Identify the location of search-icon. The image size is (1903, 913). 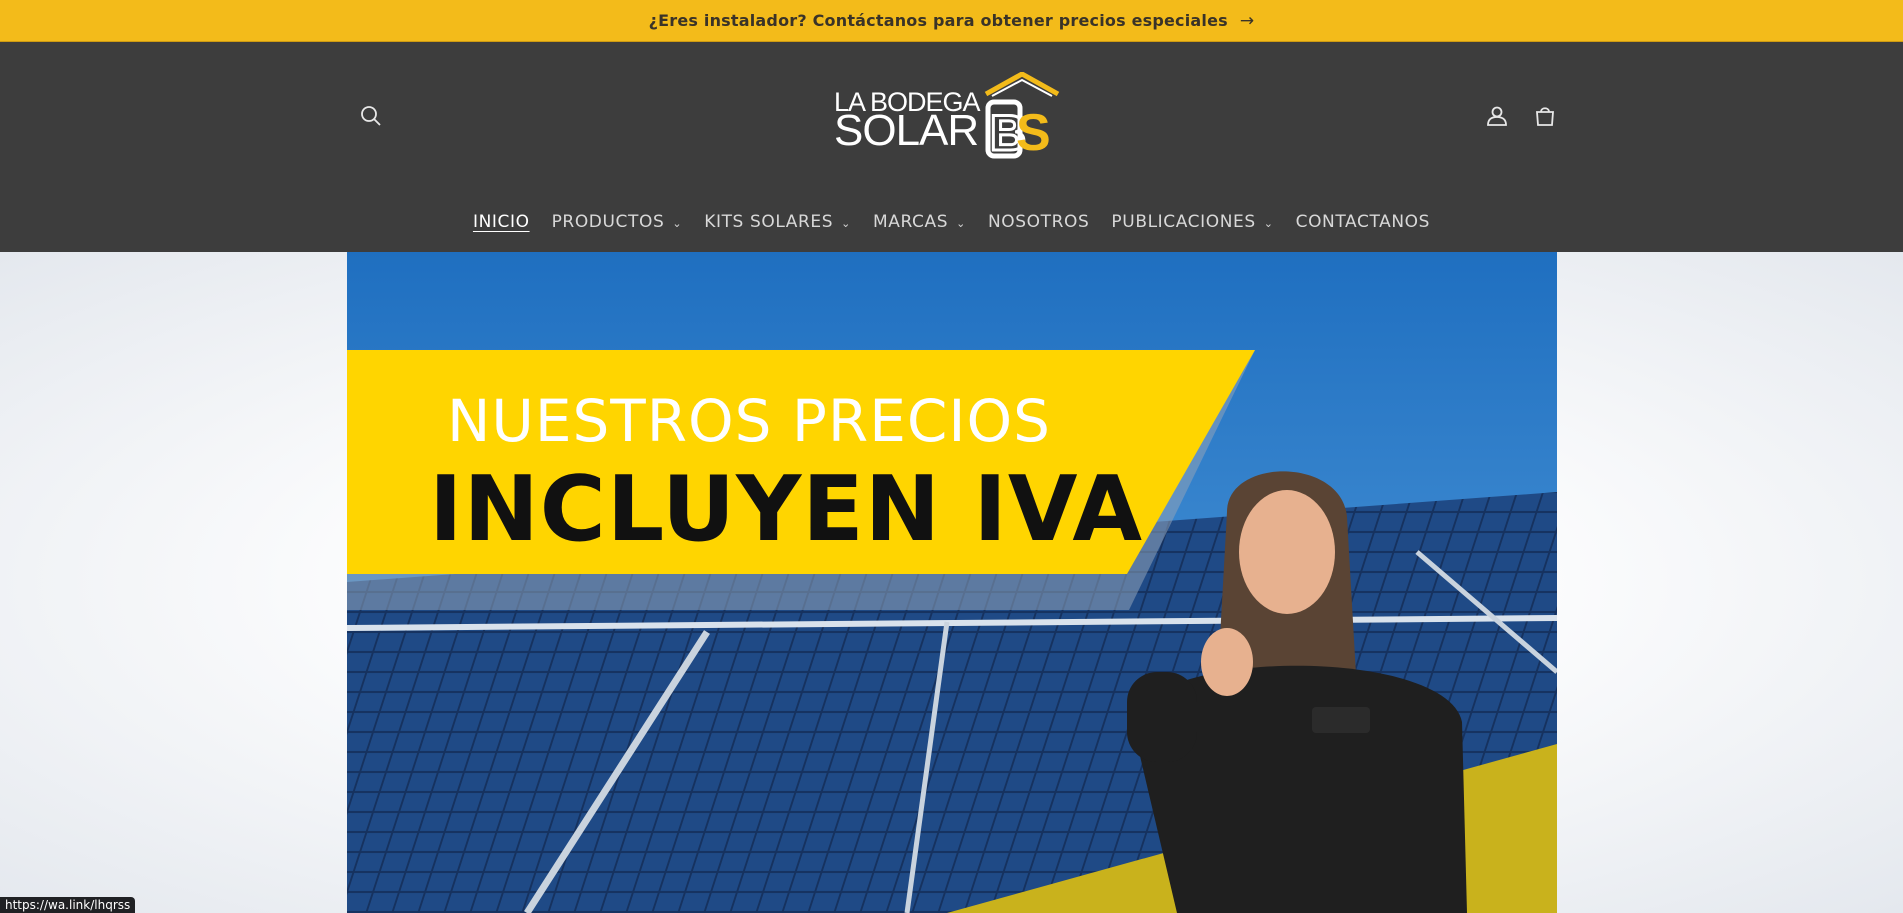
(371, 116).